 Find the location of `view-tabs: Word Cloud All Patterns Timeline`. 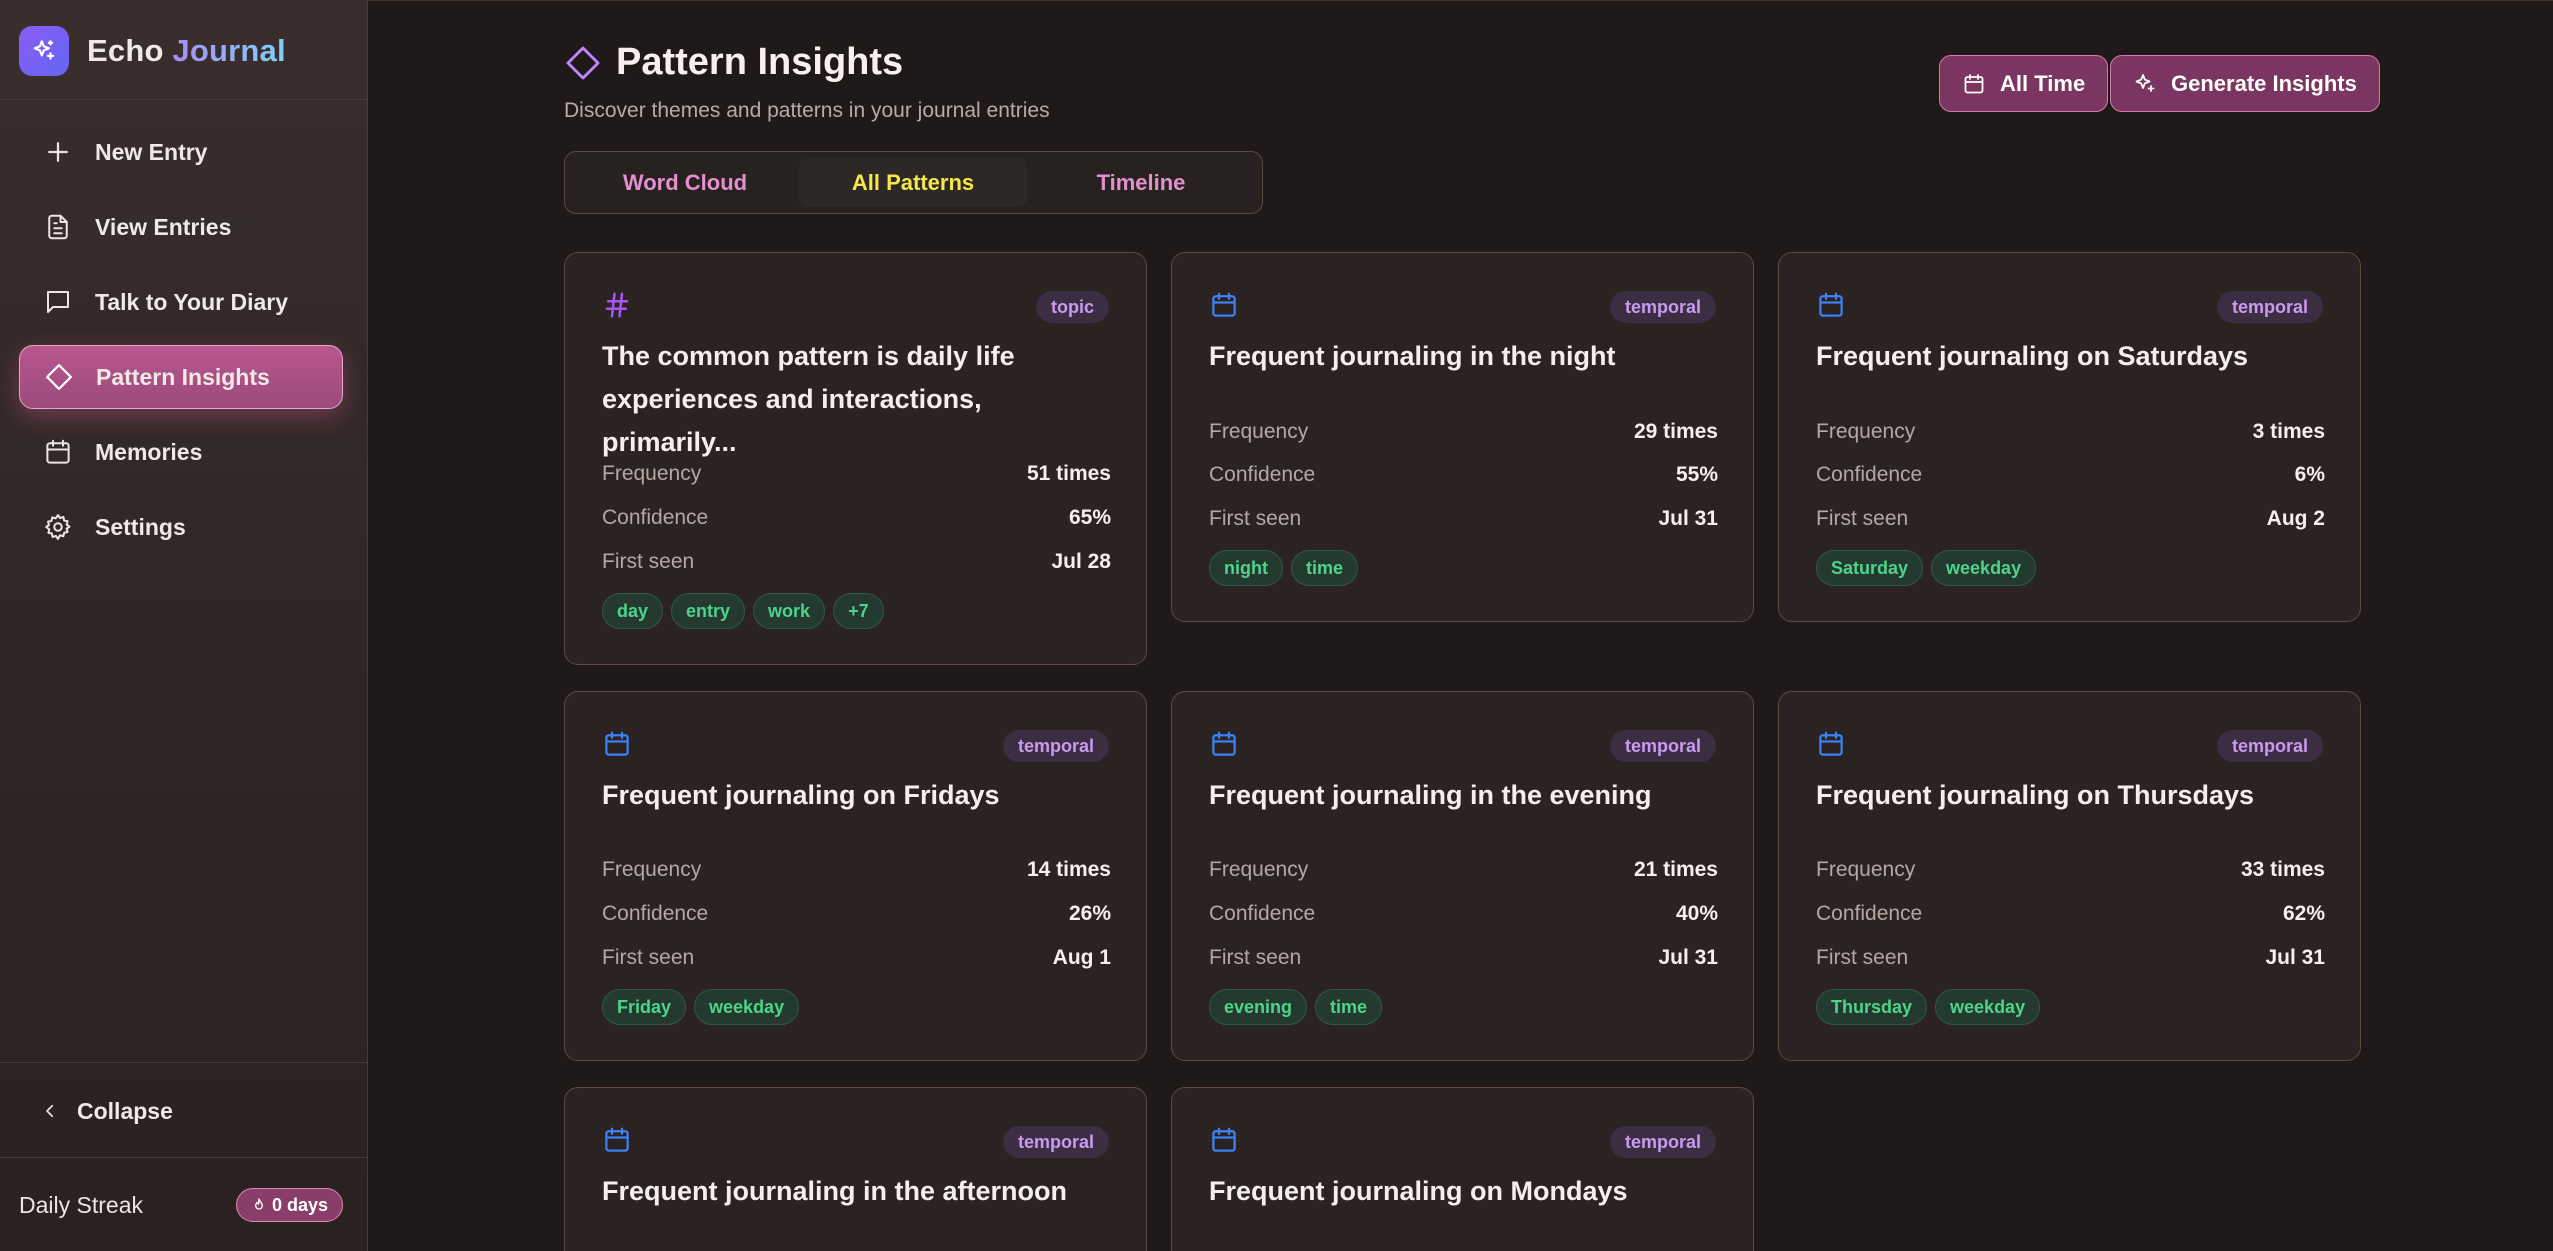

view-tabs: Word Cloud All Patterns Timeline is located at coordinates (913, 182).